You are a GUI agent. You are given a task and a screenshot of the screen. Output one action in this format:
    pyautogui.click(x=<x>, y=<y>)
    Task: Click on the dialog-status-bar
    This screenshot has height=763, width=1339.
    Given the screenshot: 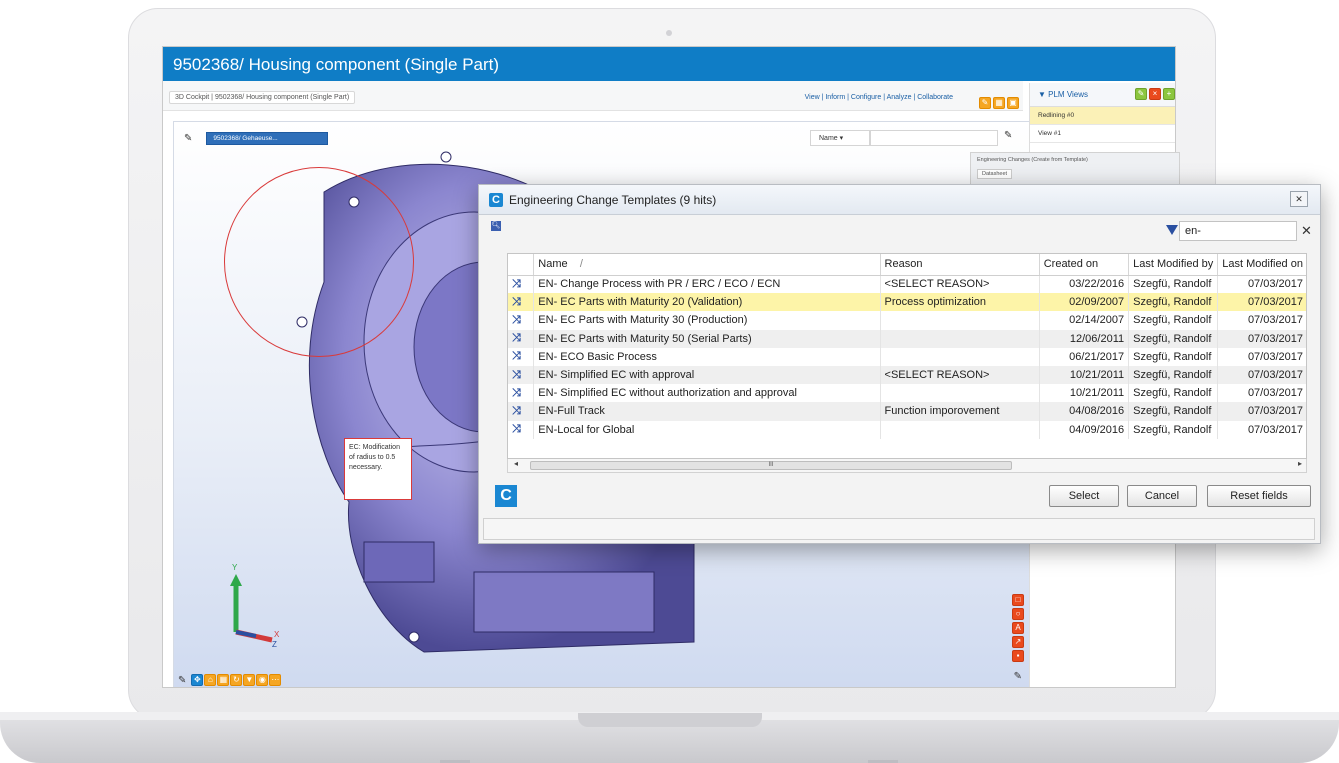 What is the action you would take?
    pyautogui.click(x=899, y=529)
    